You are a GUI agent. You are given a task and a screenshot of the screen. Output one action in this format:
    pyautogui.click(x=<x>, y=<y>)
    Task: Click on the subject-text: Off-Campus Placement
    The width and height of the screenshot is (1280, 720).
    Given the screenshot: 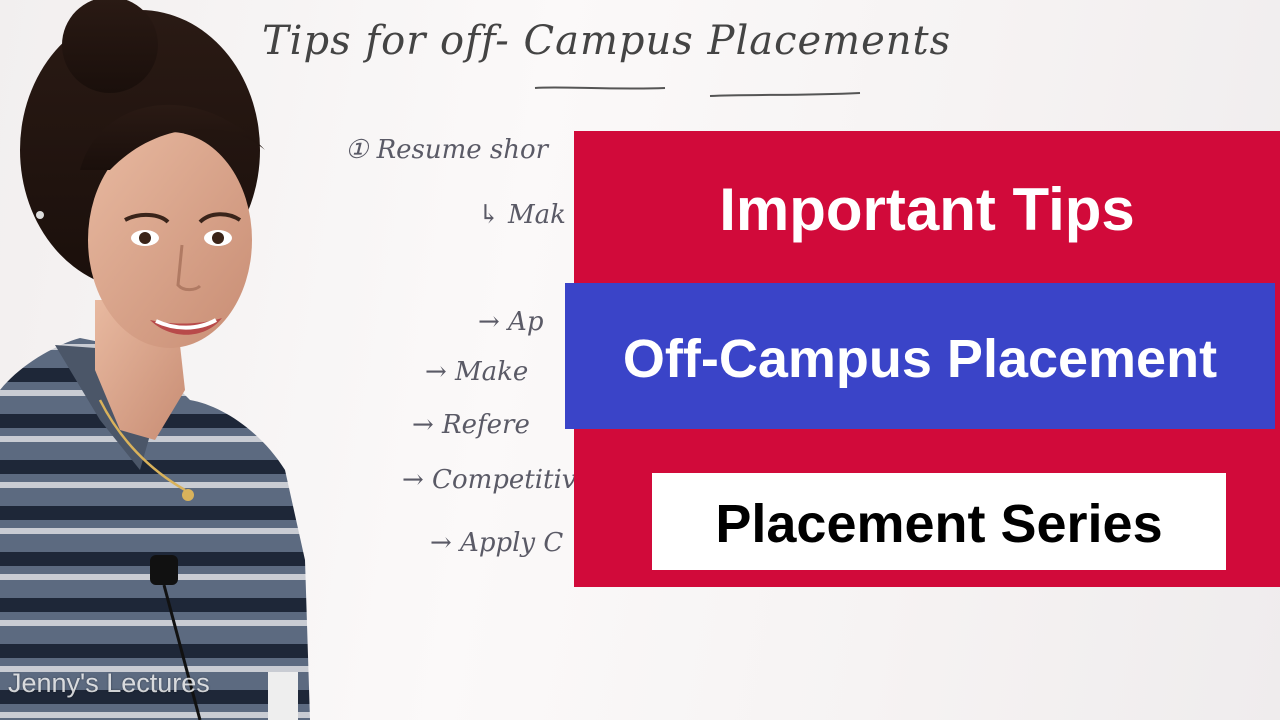 What is the action you would take?
    pyautogui.click(x=920, y=359)
    